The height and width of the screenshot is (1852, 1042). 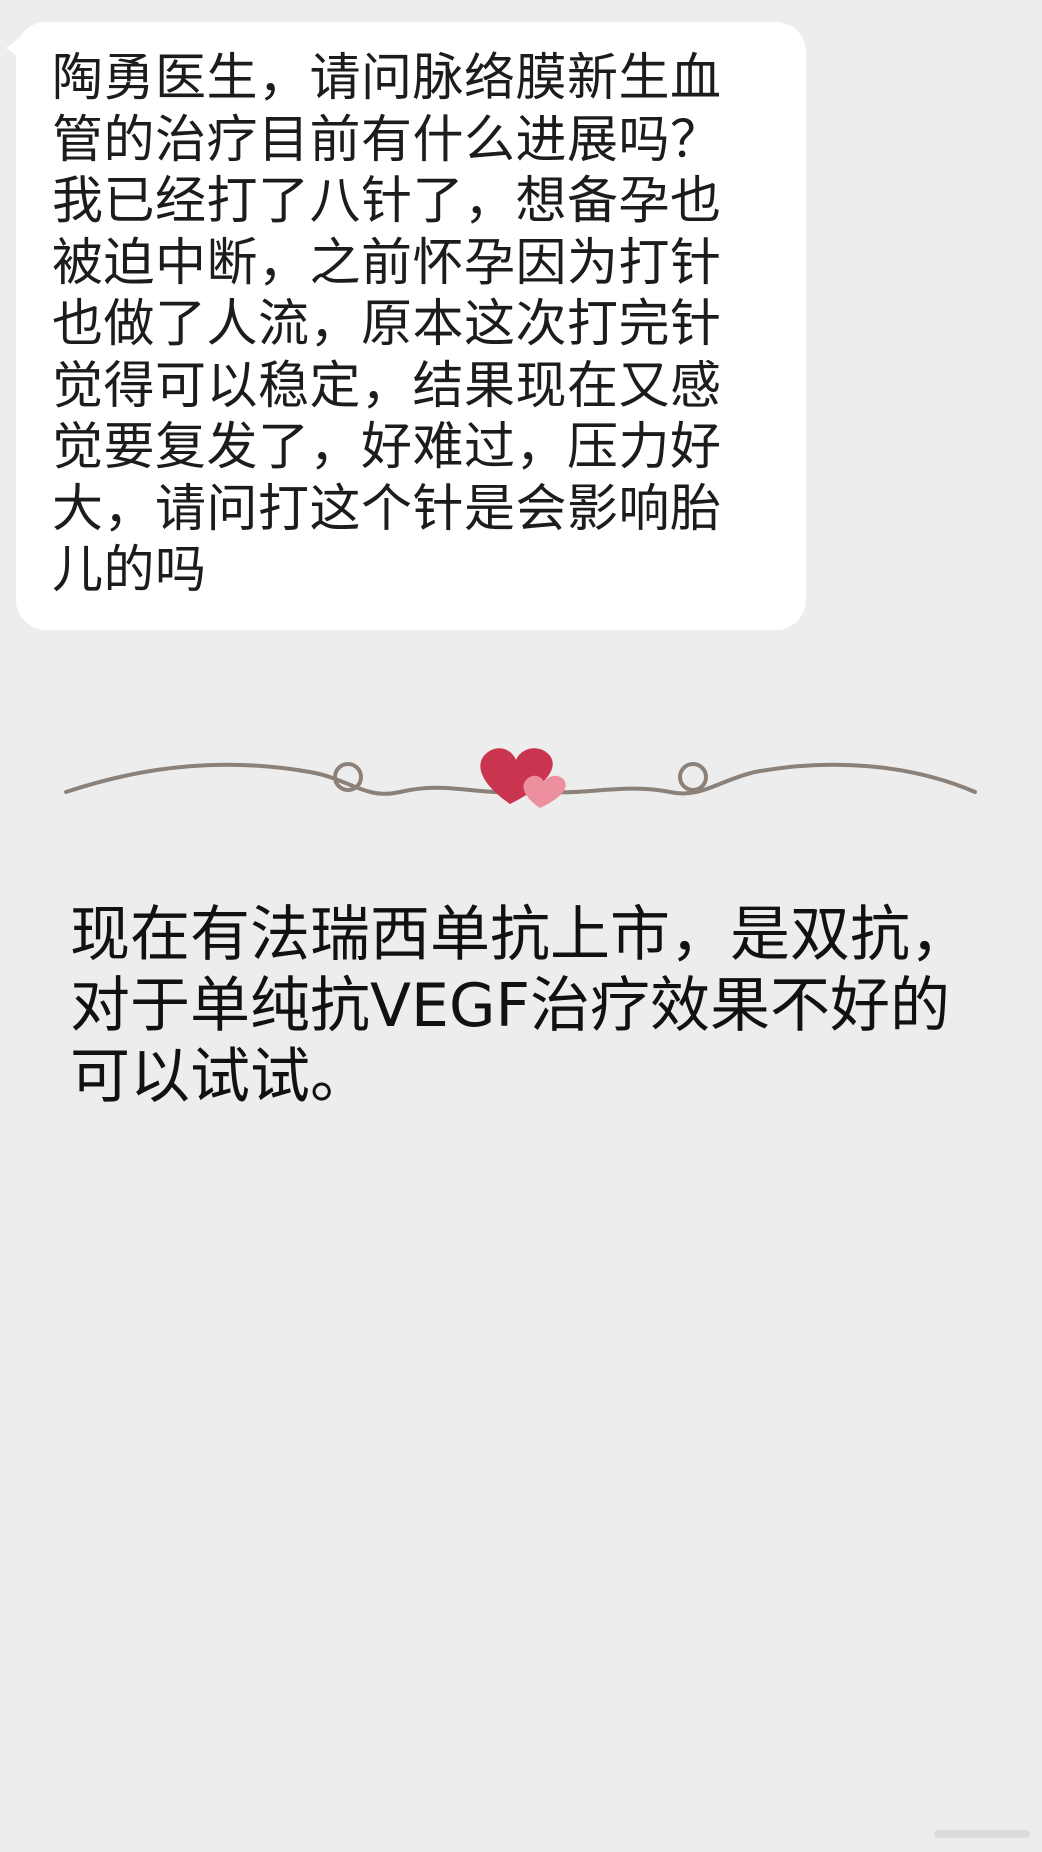 What do you see at coordinates (14, 48) in the screenshot?
I see `bubble-tail` at bounding box center [14, 48].